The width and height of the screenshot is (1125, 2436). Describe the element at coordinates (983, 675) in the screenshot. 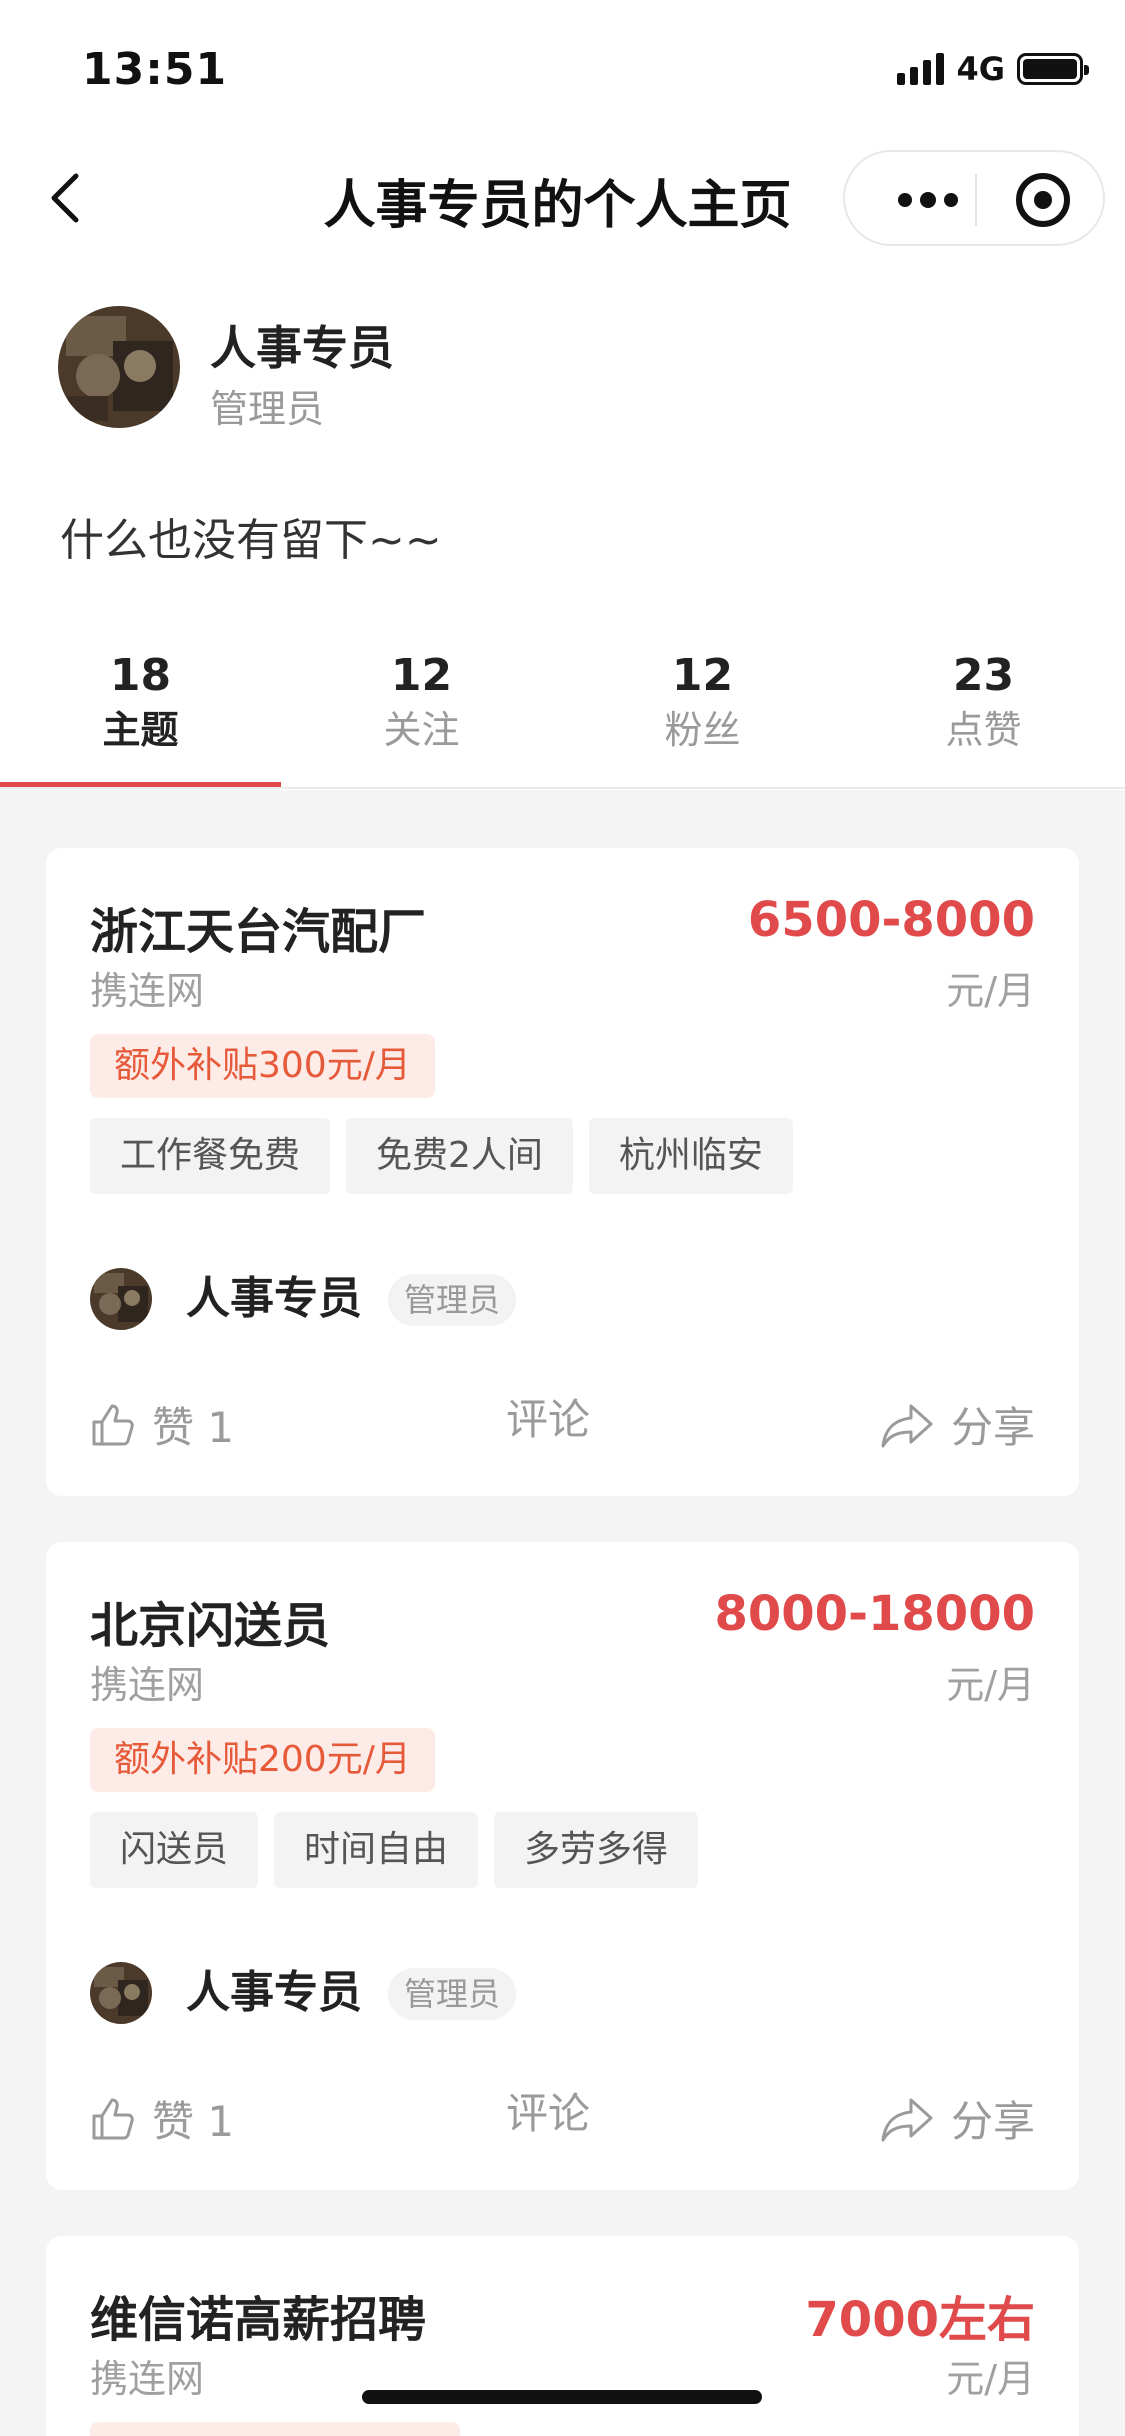

I see `stat-number: 23` at that location.